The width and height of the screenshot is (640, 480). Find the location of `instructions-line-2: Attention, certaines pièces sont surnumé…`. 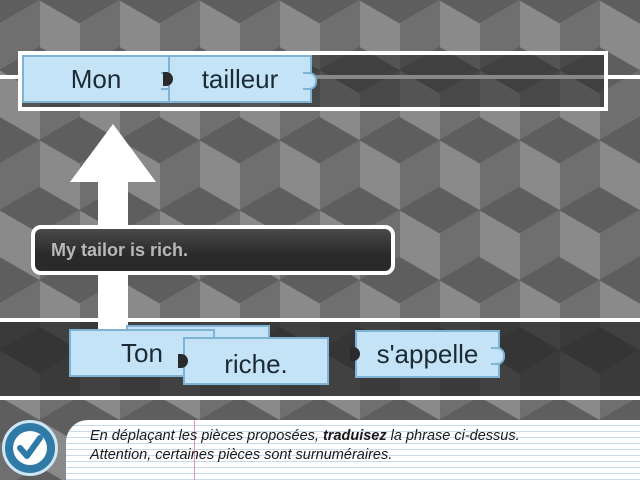

instructions-line-2: Attention, certaines pièces sont surnumé… is located at coordinates (241, 455).